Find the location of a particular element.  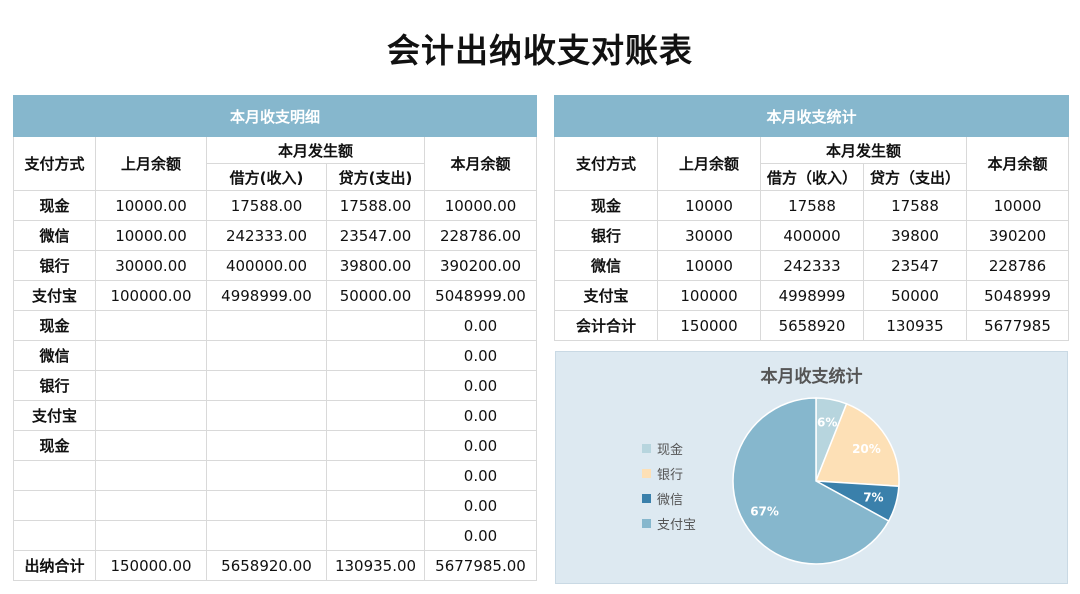

total-credit: 130935.00 is located at coordinates (375, 565).